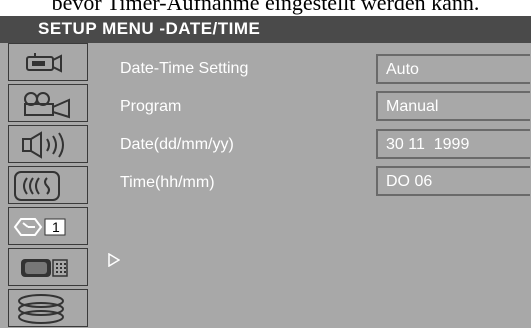  I want to click on speaker-icon, so click(43, 145).